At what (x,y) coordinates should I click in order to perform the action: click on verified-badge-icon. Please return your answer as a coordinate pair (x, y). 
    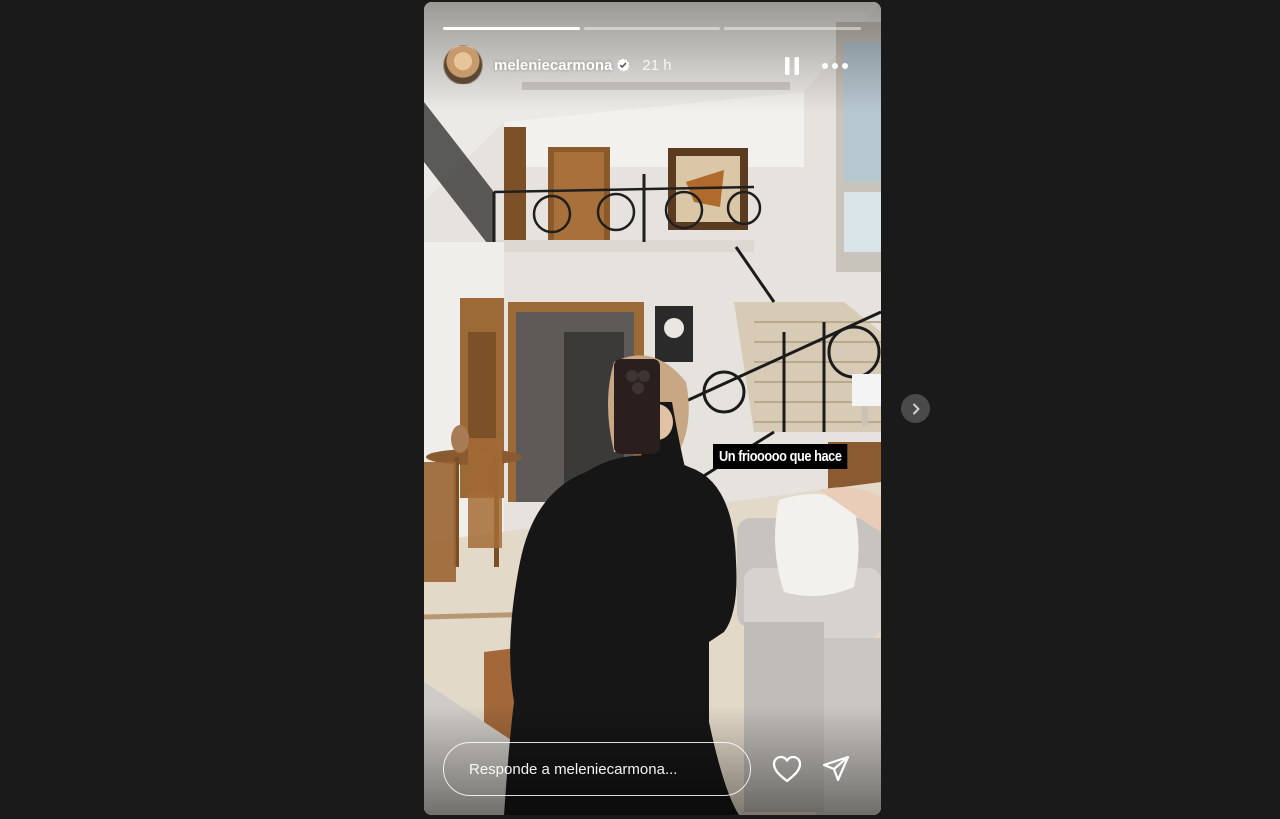
    Looking at the image, I should click on (623, 65).